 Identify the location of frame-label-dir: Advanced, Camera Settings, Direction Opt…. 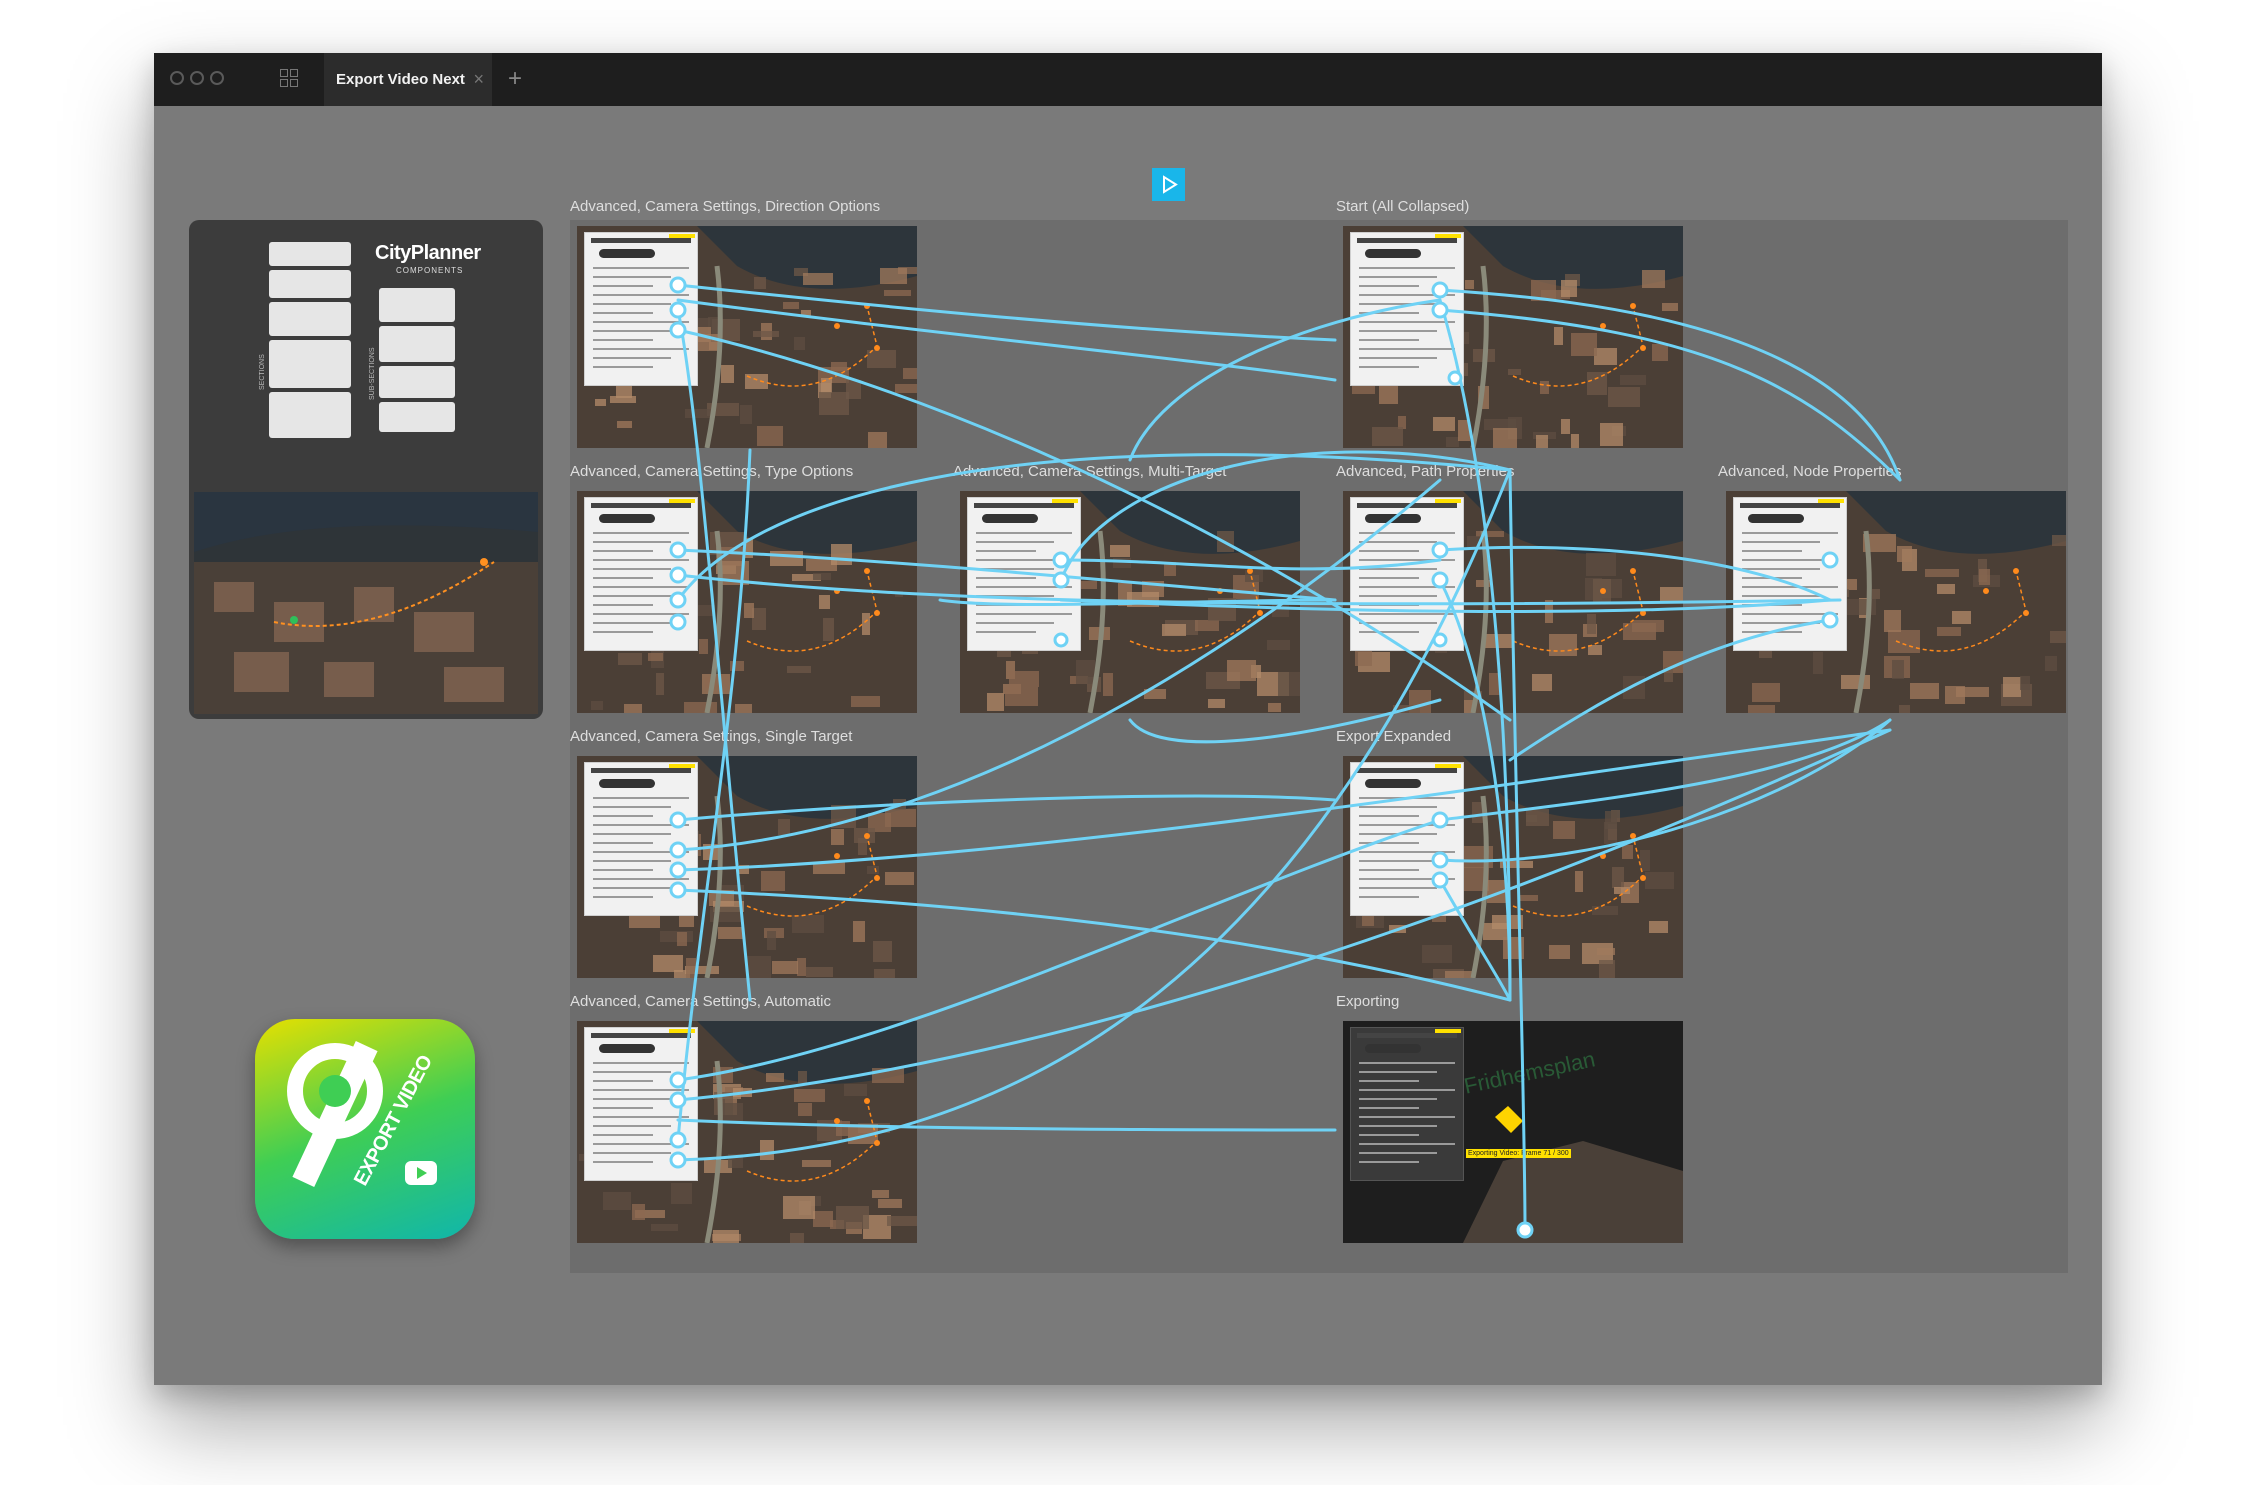
(725, 206).